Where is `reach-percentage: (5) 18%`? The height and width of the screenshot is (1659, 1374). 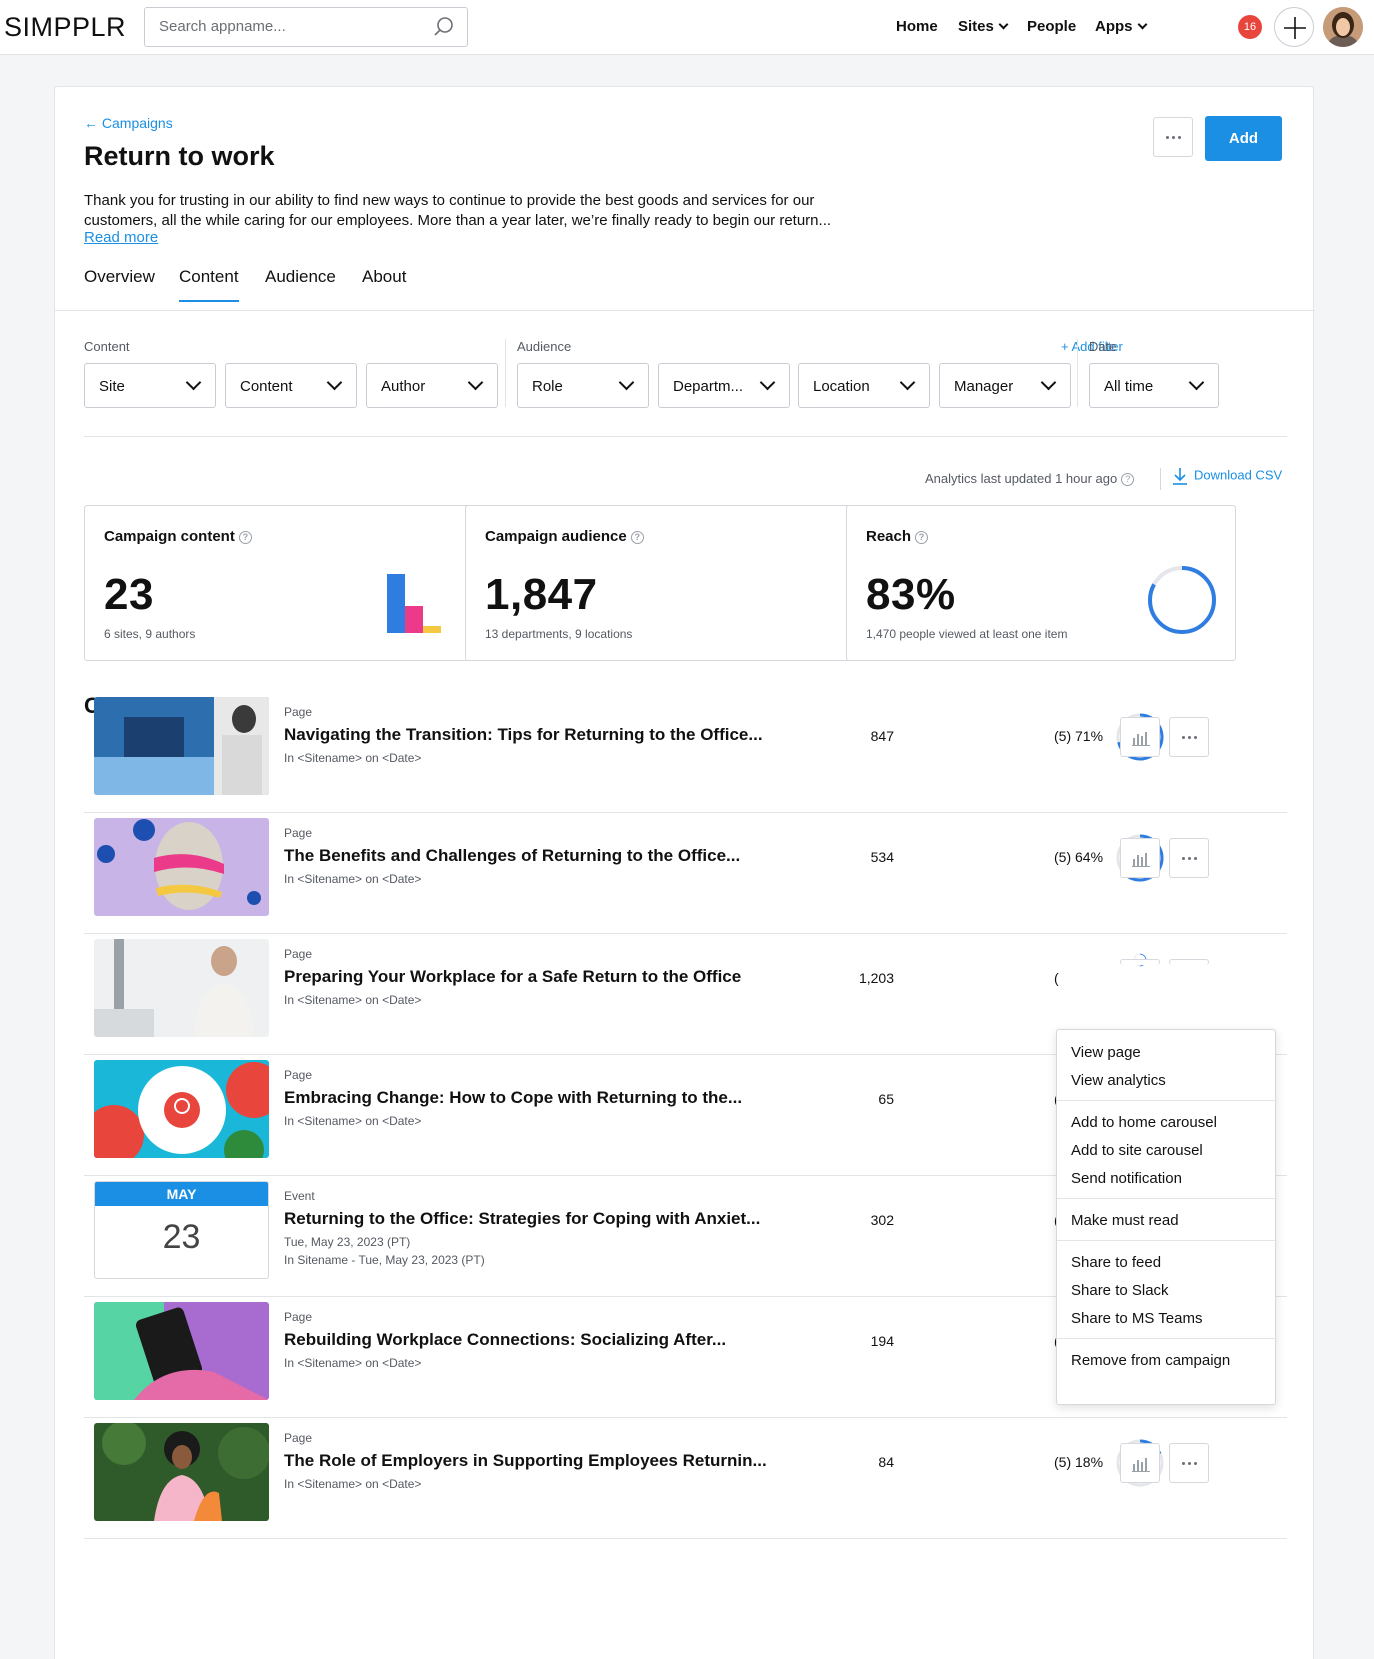 reach-percentage: (5) 18% is located at coordinates (1079, 1462).